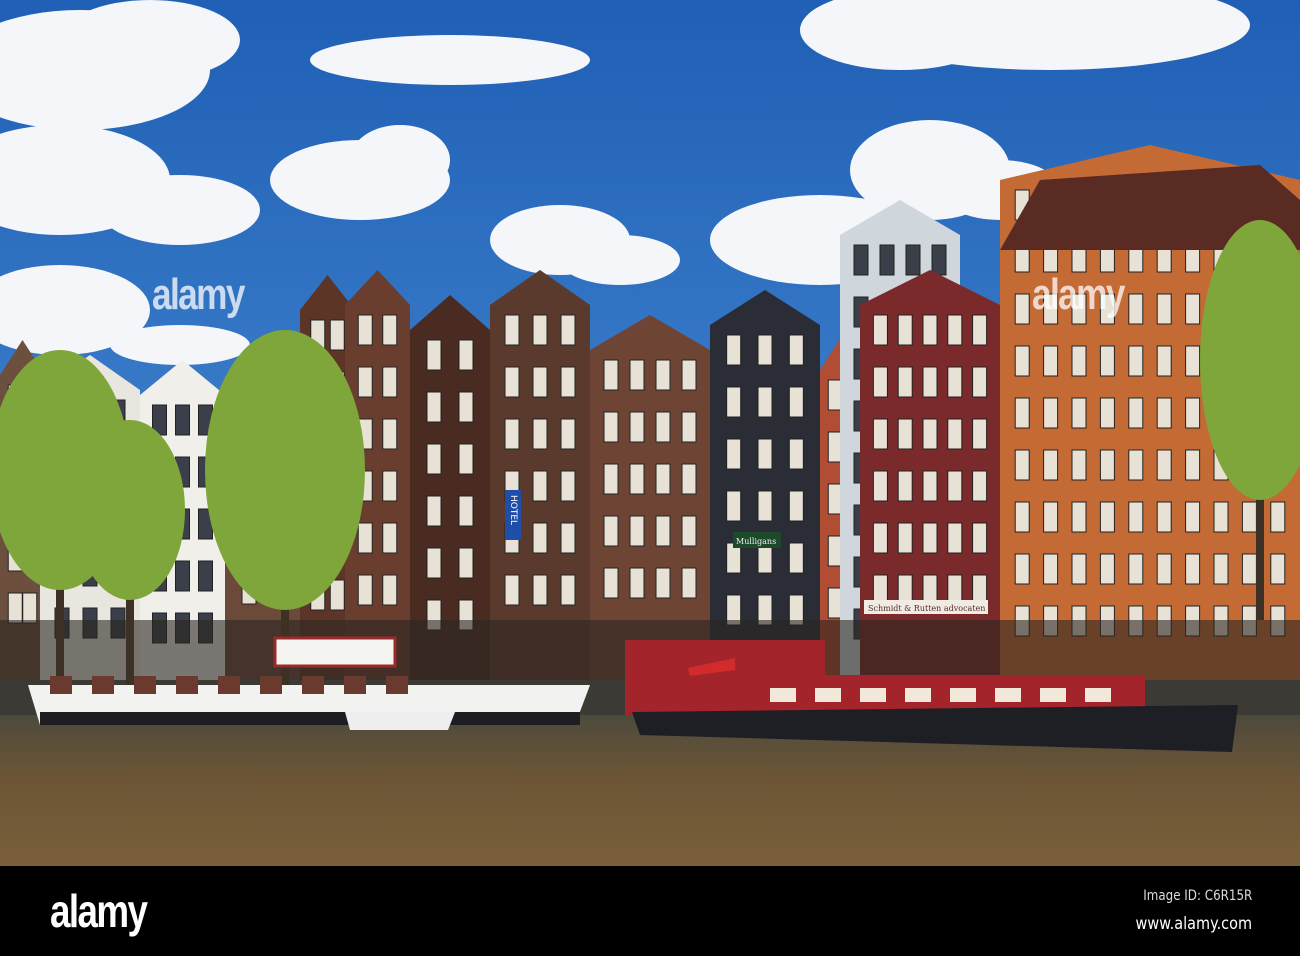  Describe the element at coordinates (1194, 924) in the screenshot. I see `website-link: www.alamy.com` at that location.